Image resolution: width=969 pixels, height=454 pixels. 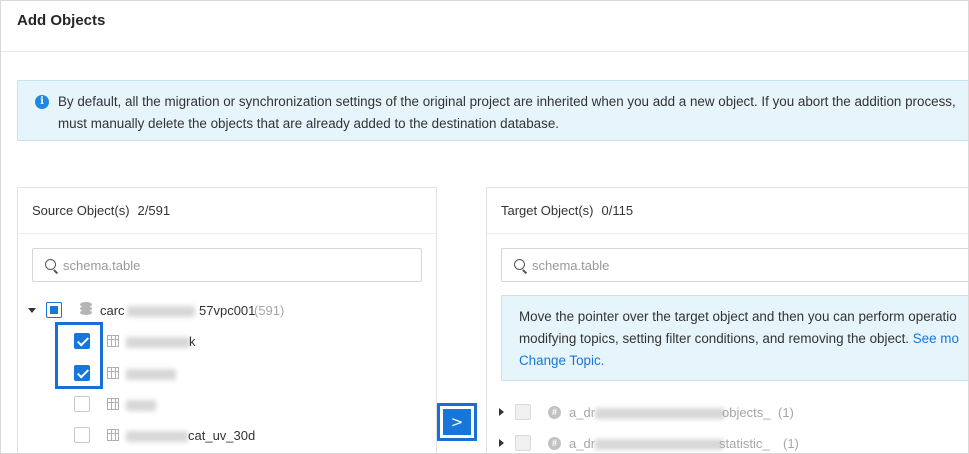 I want to click on see-more-link: See mo, so click(x=936, y=338).